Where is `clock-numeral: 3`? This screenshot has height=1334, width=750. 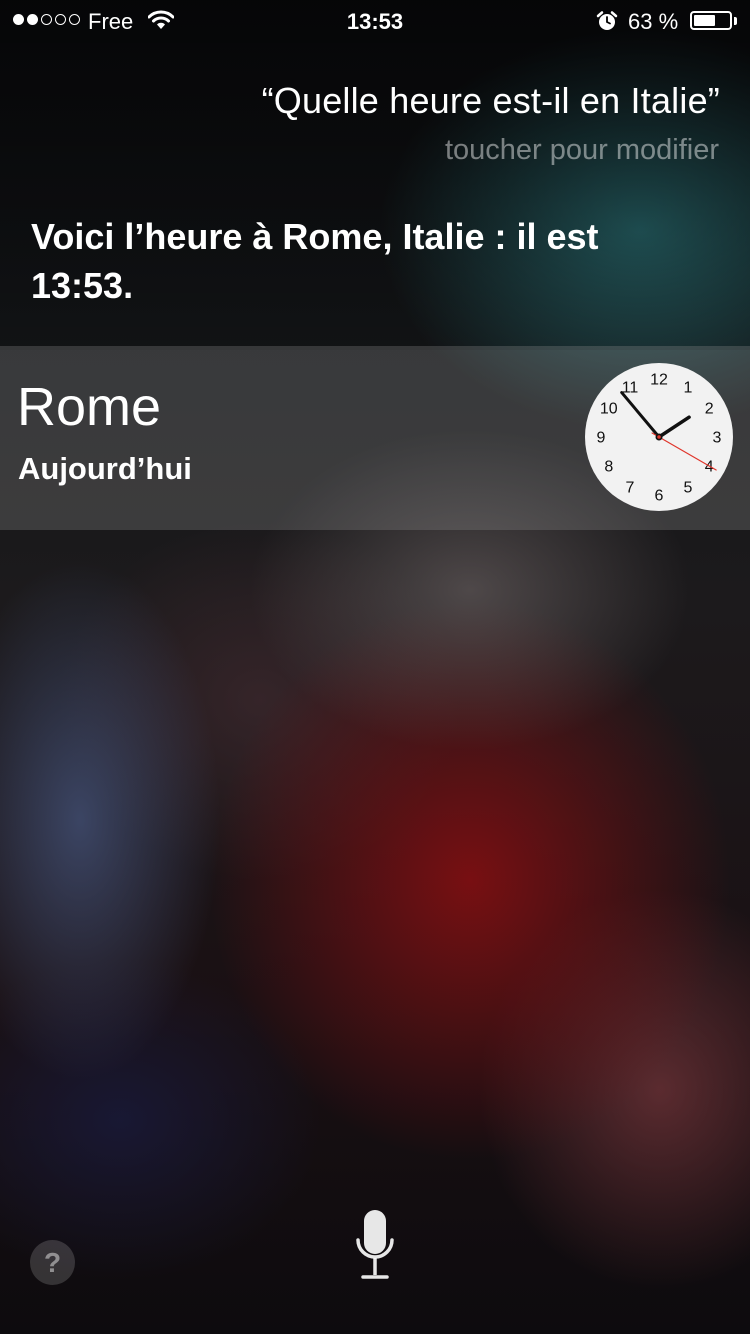
clock-numeral: 3 is located at coordinates (717, 438).